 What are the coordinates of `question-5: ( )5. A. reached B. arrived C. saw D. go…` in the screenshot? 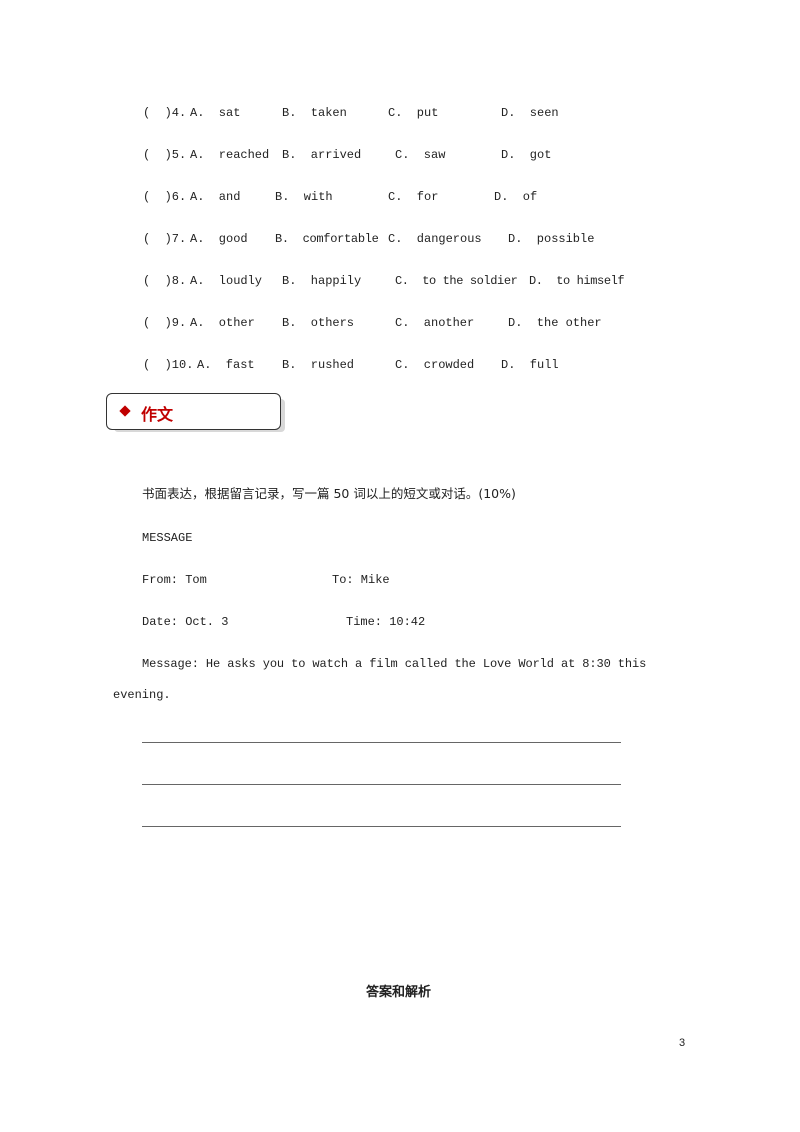 It's located at (400, 155).